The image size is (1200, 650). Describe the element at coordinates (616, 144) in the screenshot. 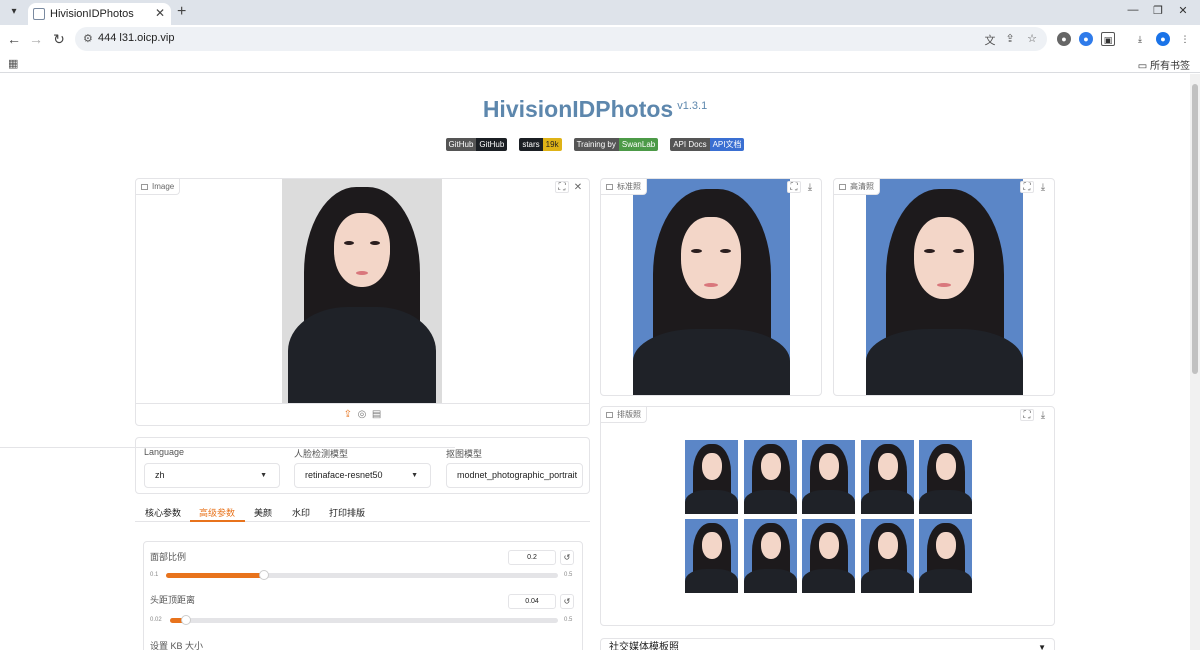

I see `swanlab-badge: Training by SwanLab` at that location.